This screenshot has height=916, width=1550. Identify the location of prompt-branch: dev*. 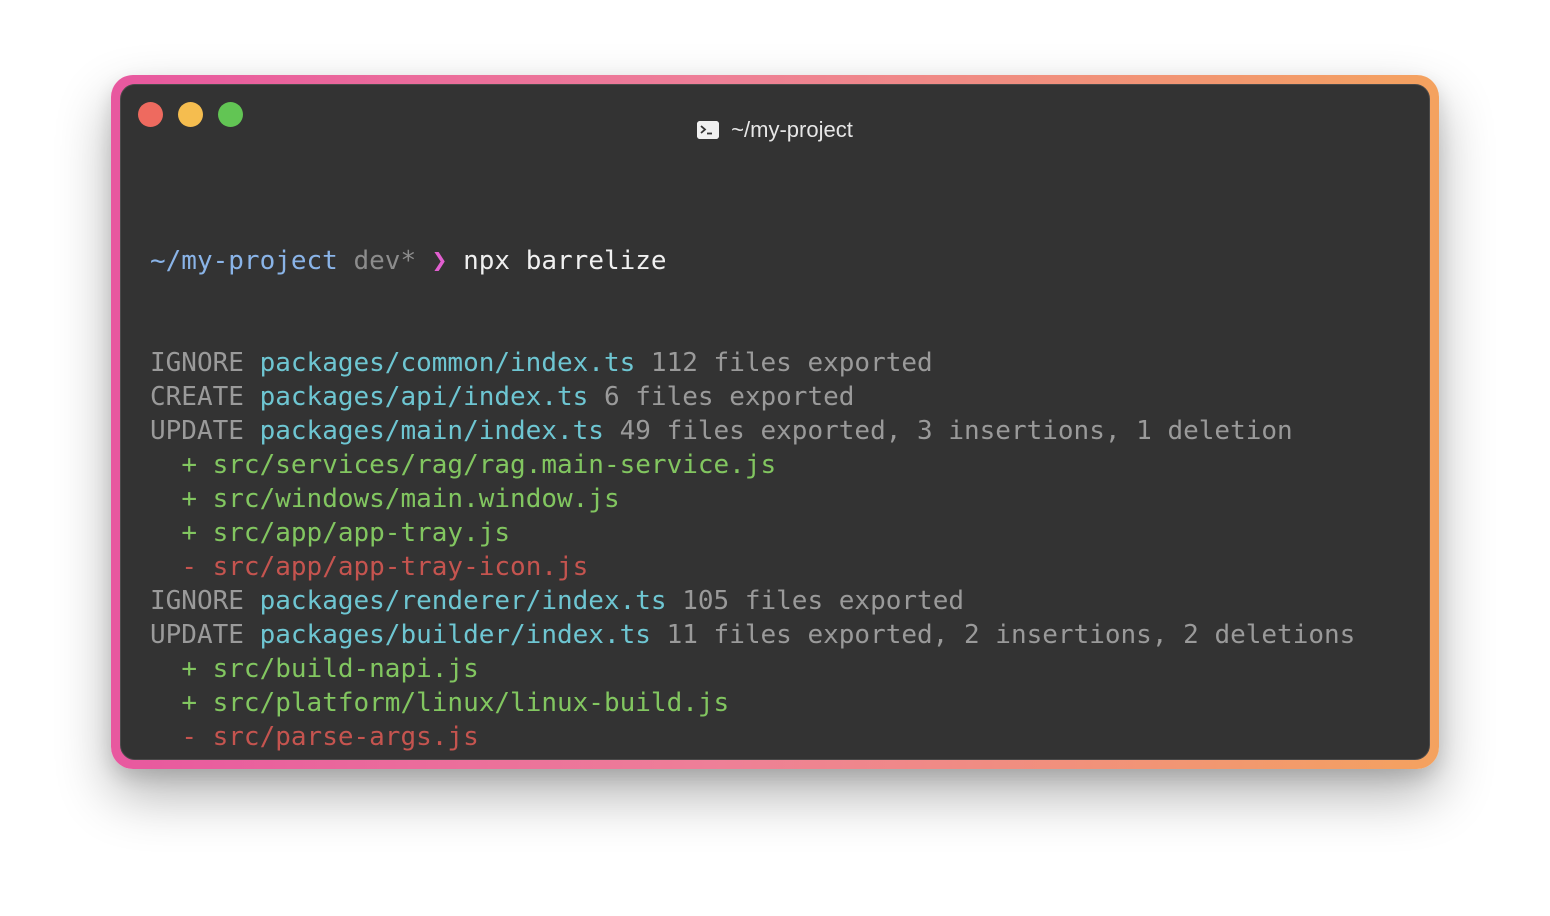
(385, 261).